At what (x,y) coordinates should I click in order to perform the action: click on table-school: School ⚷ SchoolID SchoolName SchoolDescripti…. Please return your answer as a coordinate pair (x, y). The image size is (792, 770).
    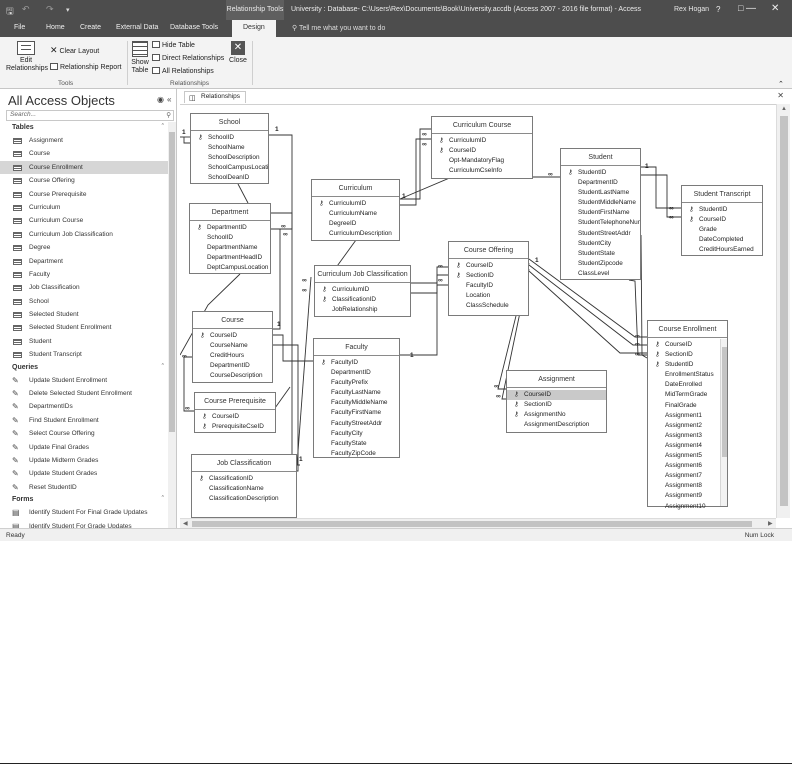
    Looking at the image, I should click on (229, 148).